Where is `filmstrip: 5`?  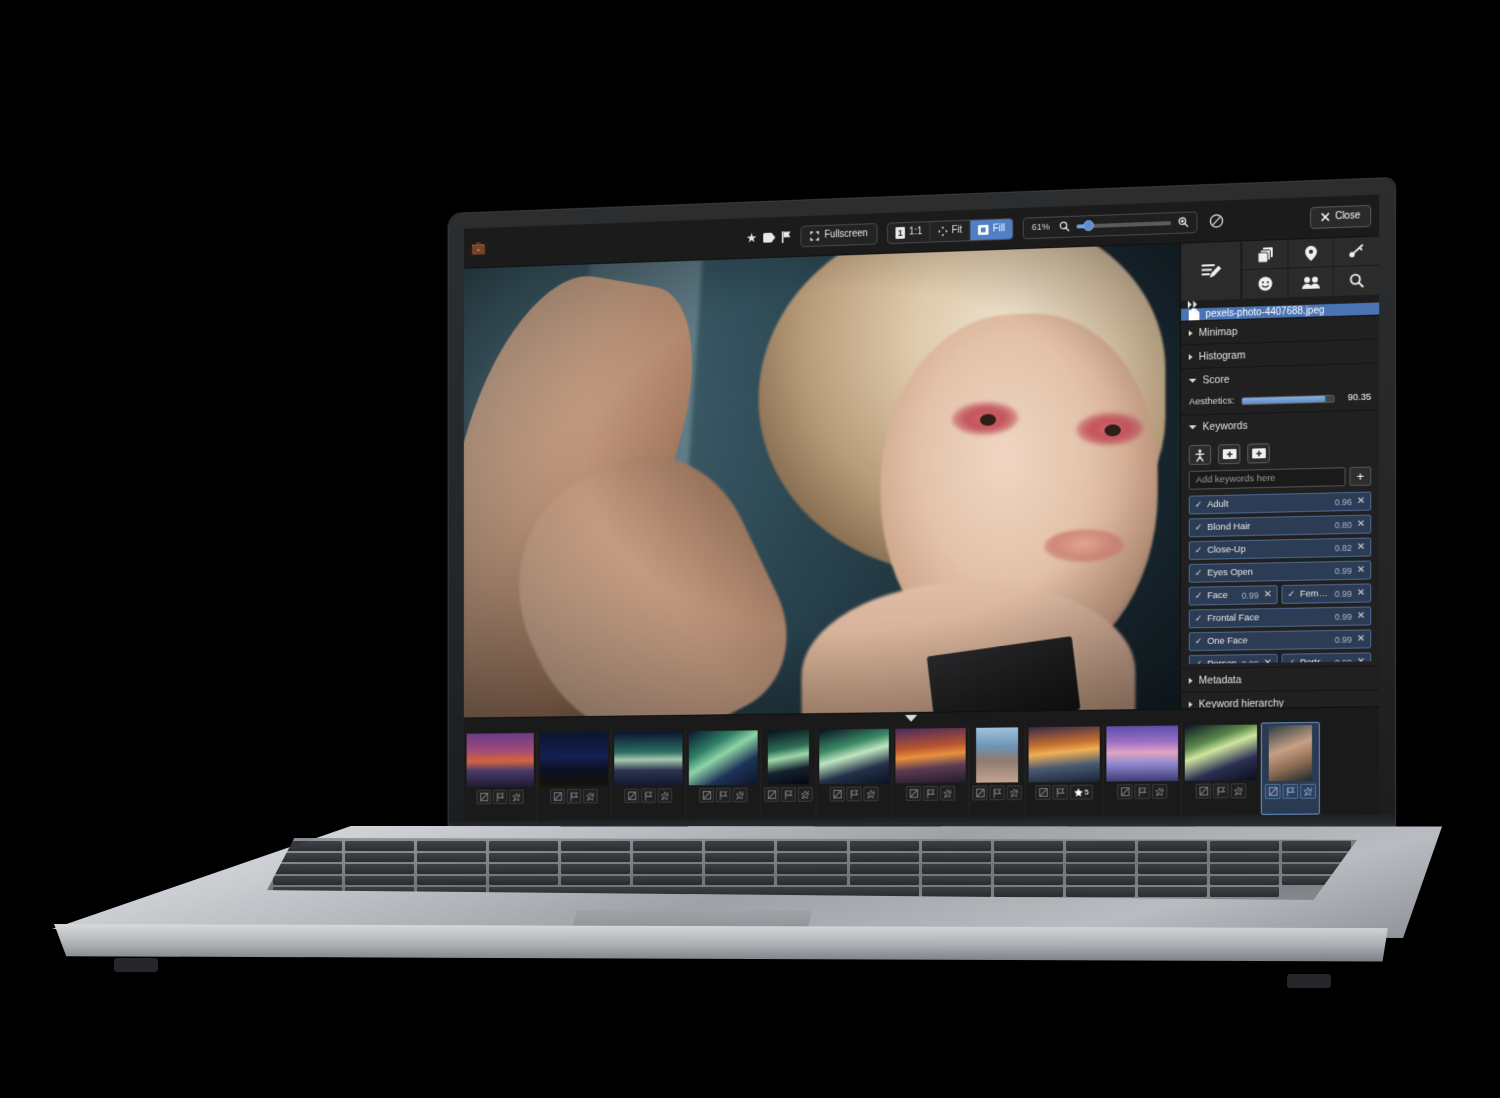
filmstrip: 5 is located at coordinates (921, 769).